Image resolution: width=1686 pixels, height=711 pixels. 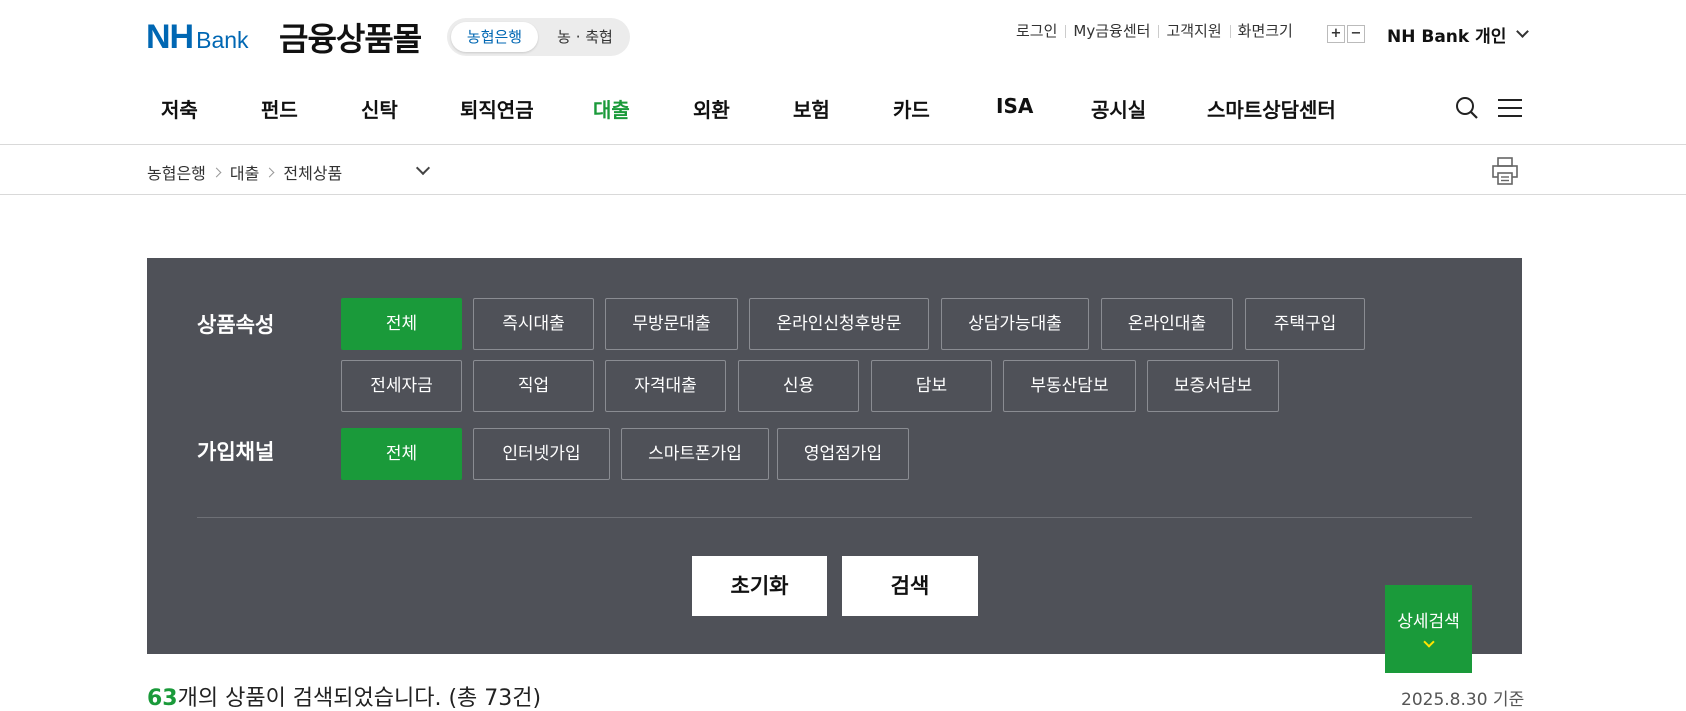 I want to click on channel-label: 가입채널, so click(x=236, y=452).